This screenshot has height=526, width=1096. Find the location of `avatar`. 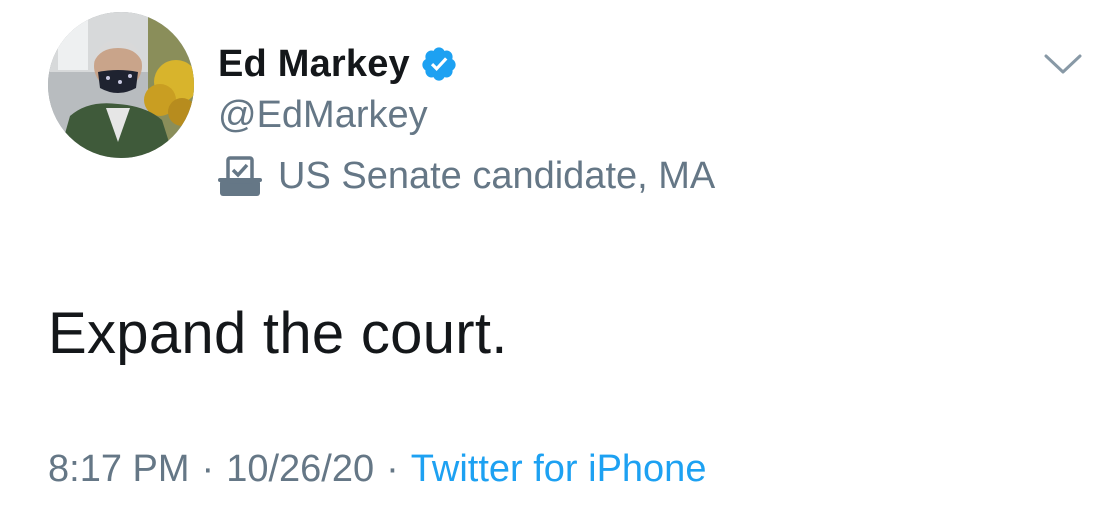

avatar is located at coordinates (121, 85).